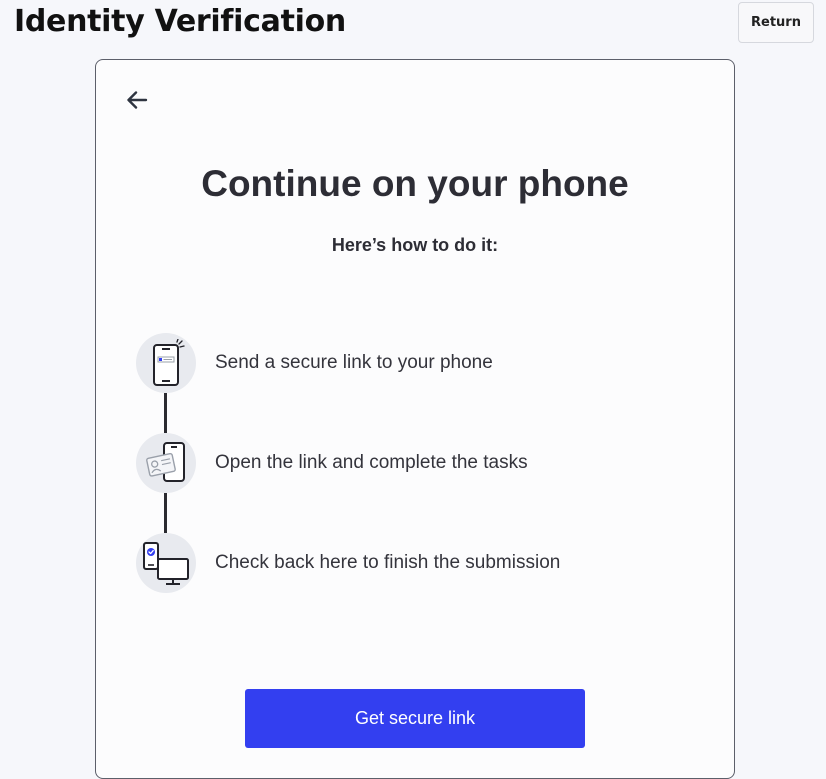  I want to click on get-secure-link-button: Get secure link, so click(415, 718).